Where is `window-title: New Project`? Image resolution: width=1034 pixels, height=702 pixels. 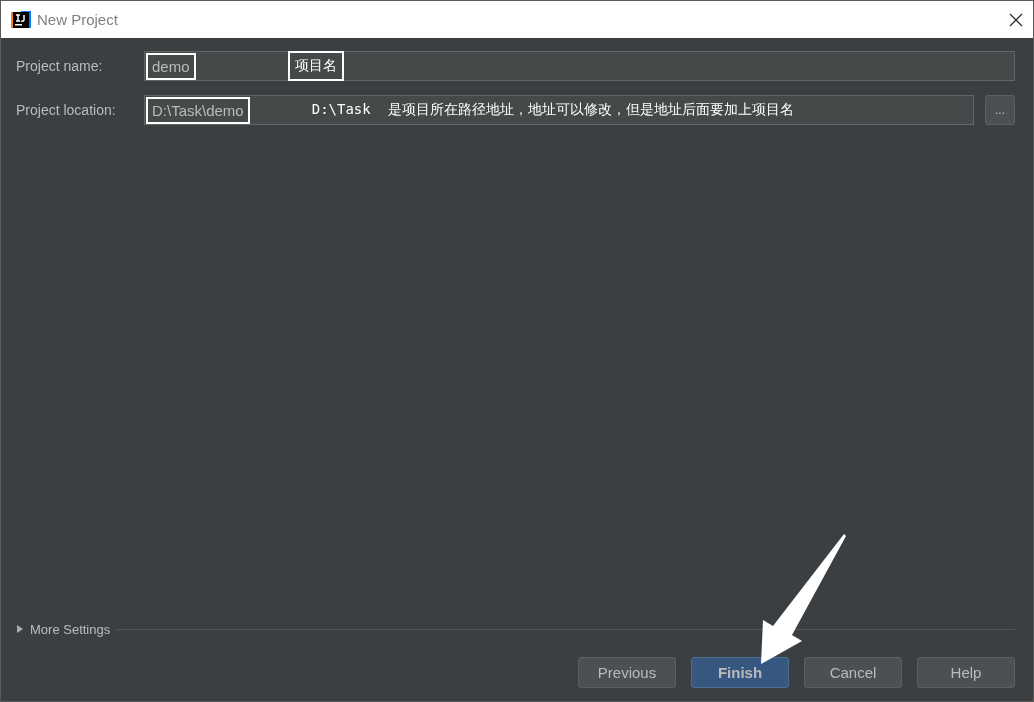
window-title: New Project is located at coordinates (77, 19).